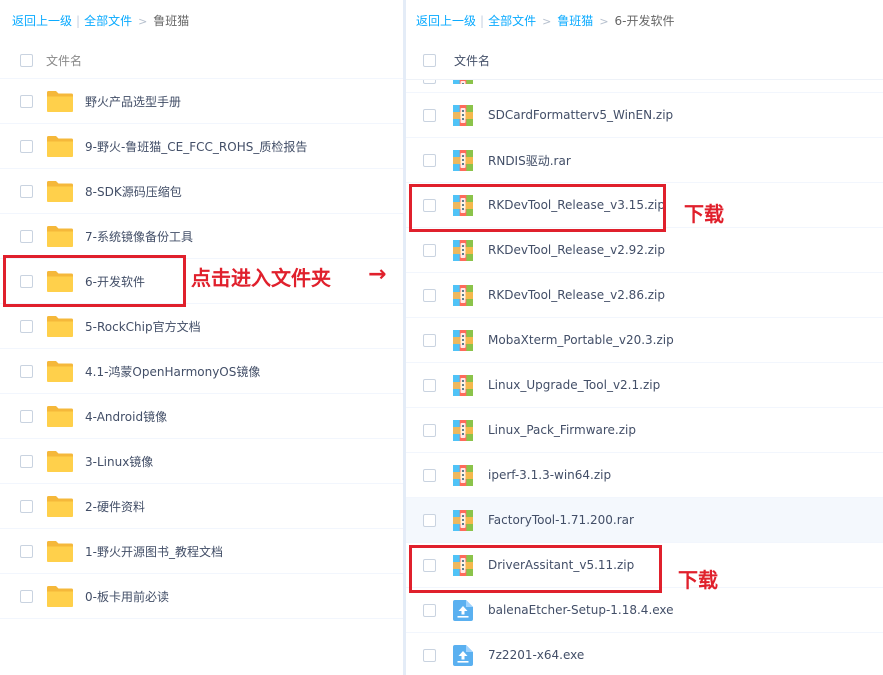 This screenshot has height=675, width=883. I want to click on file-name: SDCardFormatterv5_WinEN.zip, so click(580, 115).